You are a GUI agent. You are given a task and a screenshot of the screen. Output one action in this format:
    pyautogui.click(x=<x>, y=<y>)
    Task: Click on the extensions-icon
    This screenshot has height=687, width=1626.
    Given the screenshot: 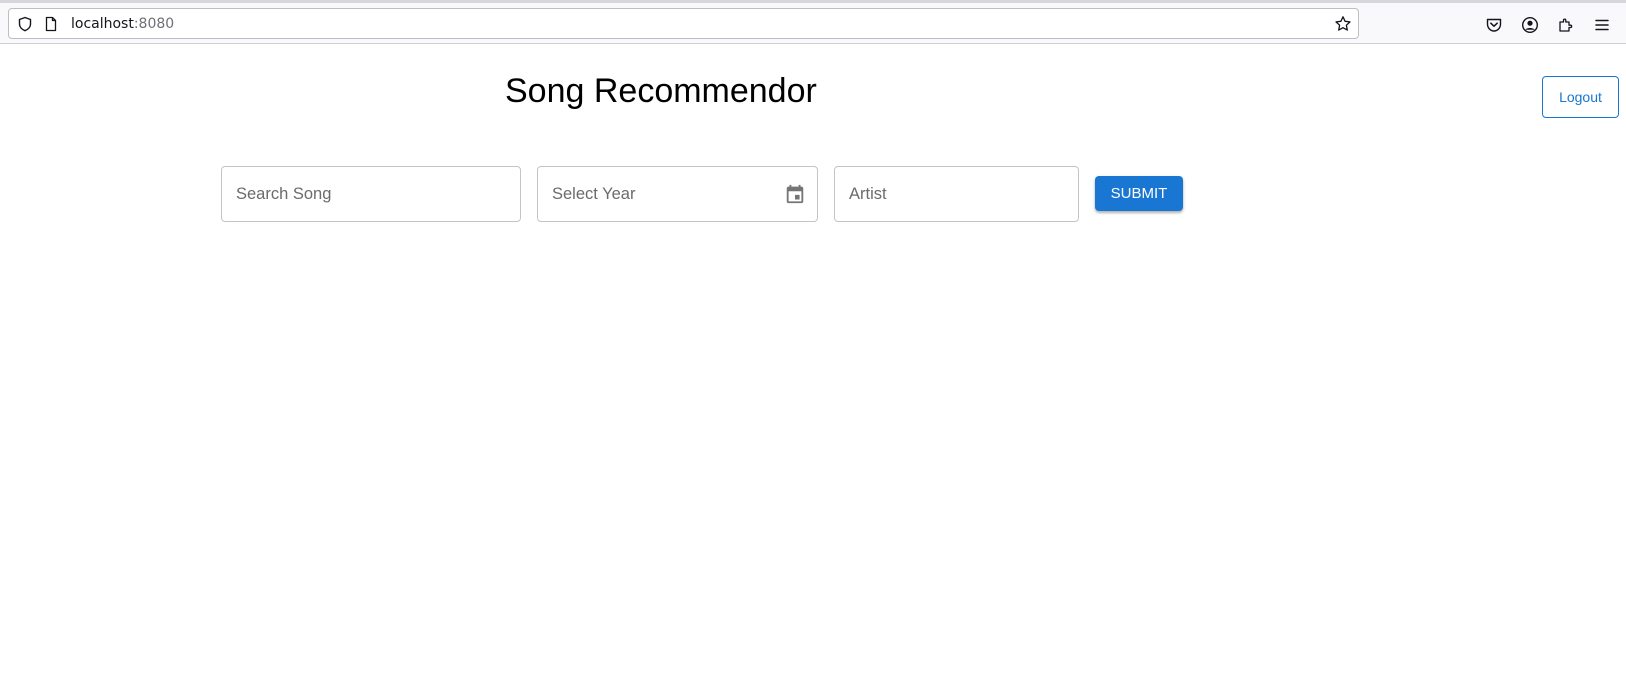 What is the action you would take?
    pyautogui.click(x=1566, y=25)
    